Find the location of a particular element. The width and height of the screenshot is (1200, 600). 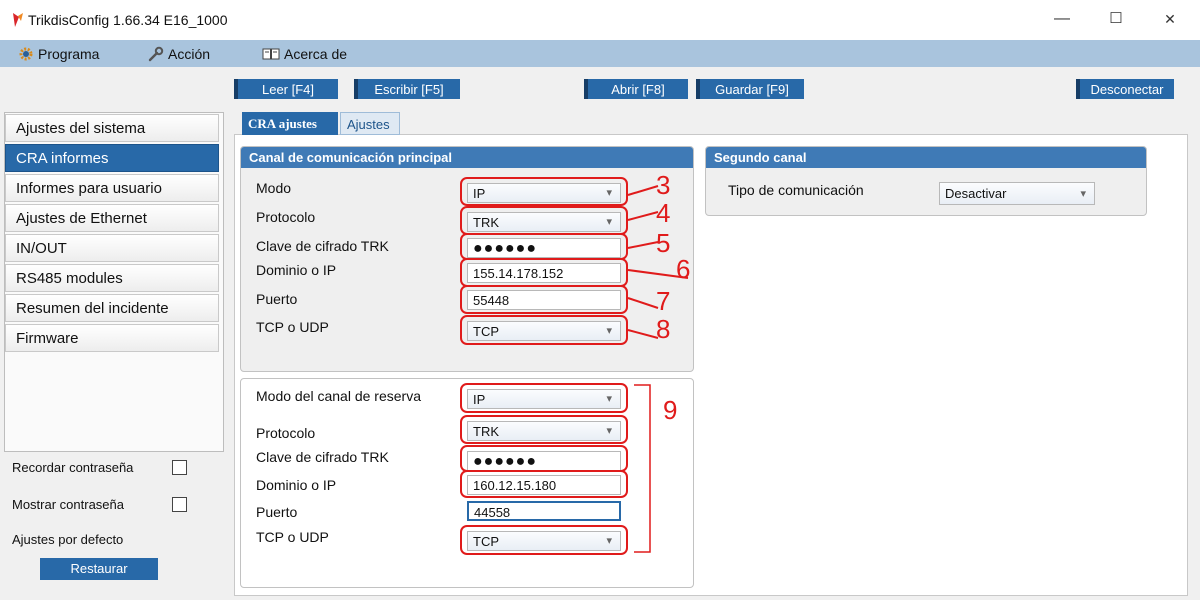

annotation-box-backup-modo is located at coordinates (544, 398).